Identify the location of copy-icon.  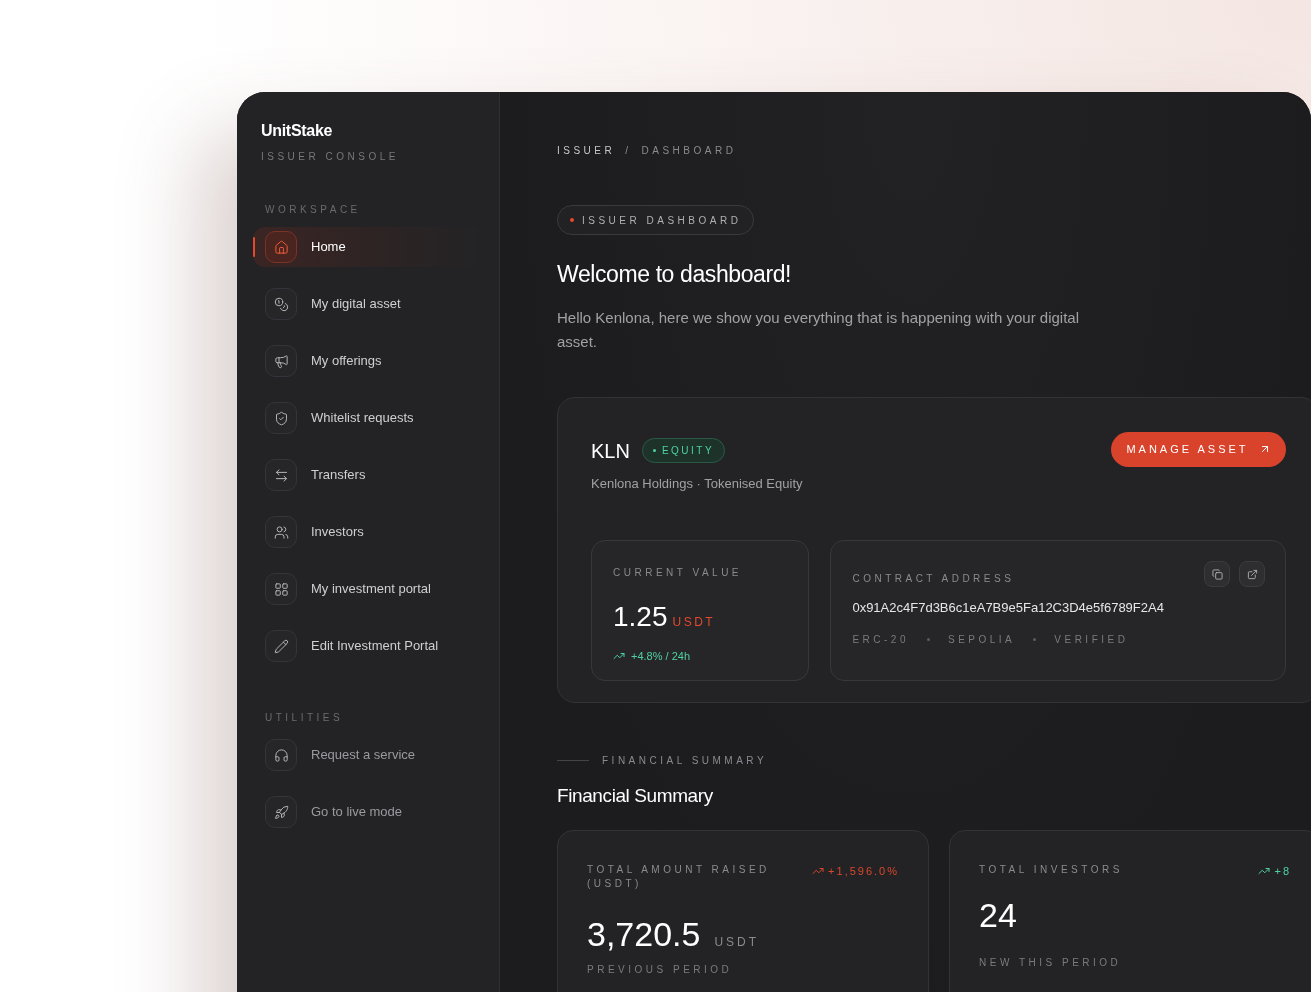
(1217, 574).